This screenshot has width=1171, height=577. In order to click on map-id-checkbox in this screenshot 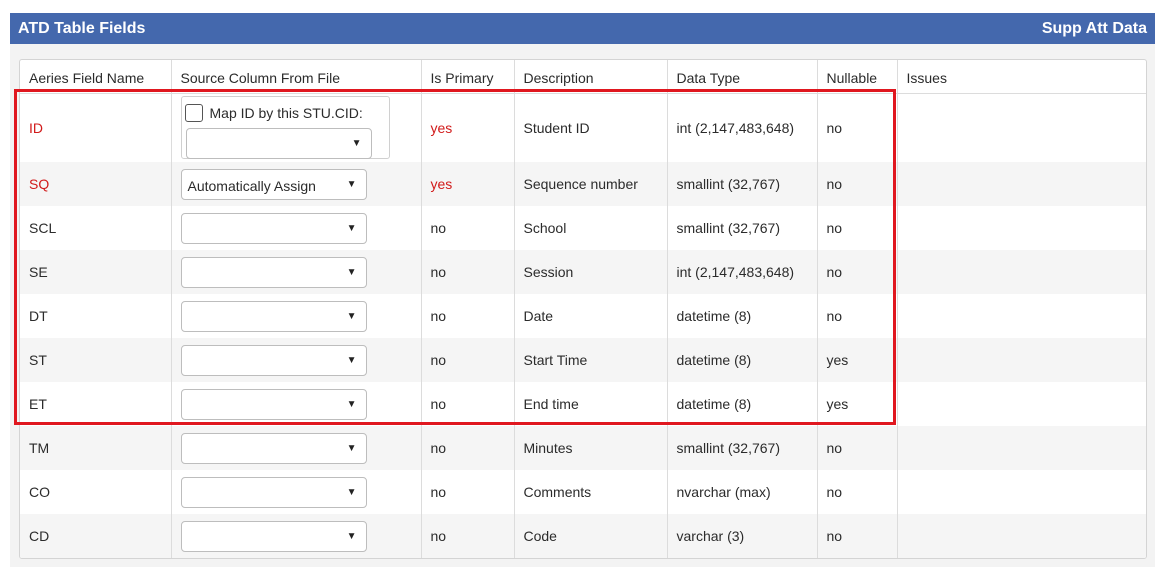, I will do `click(193, 113)`.